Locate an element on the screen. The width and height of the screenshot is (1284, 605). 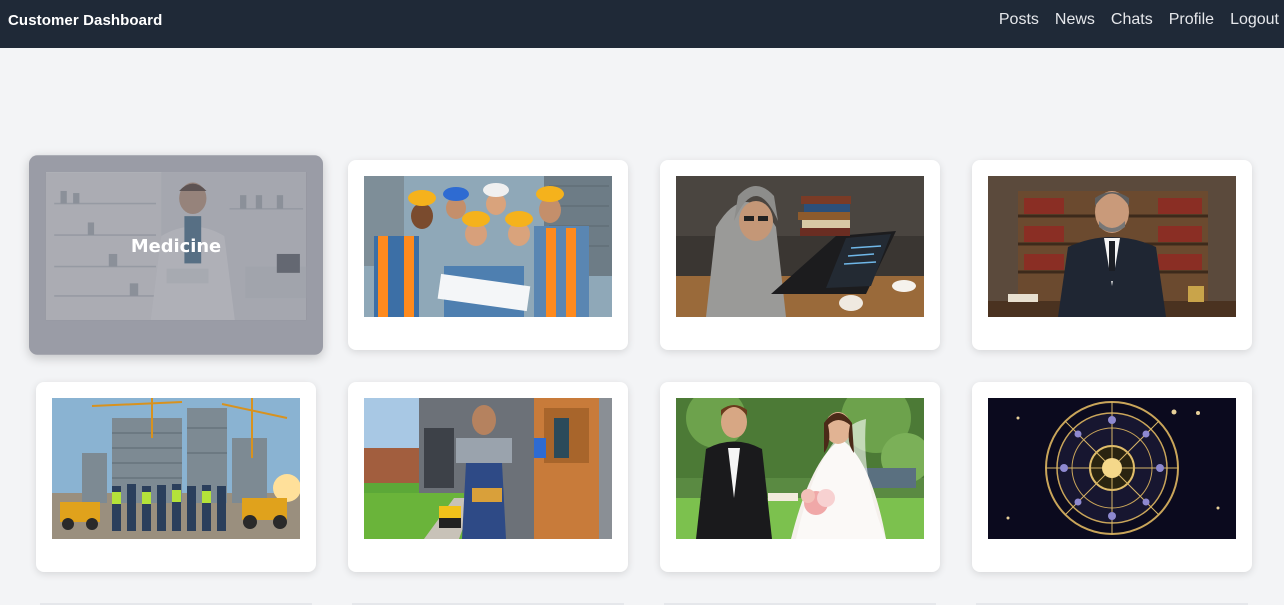
category-label-medicine: Medicine is located at coordinates (176, 246).